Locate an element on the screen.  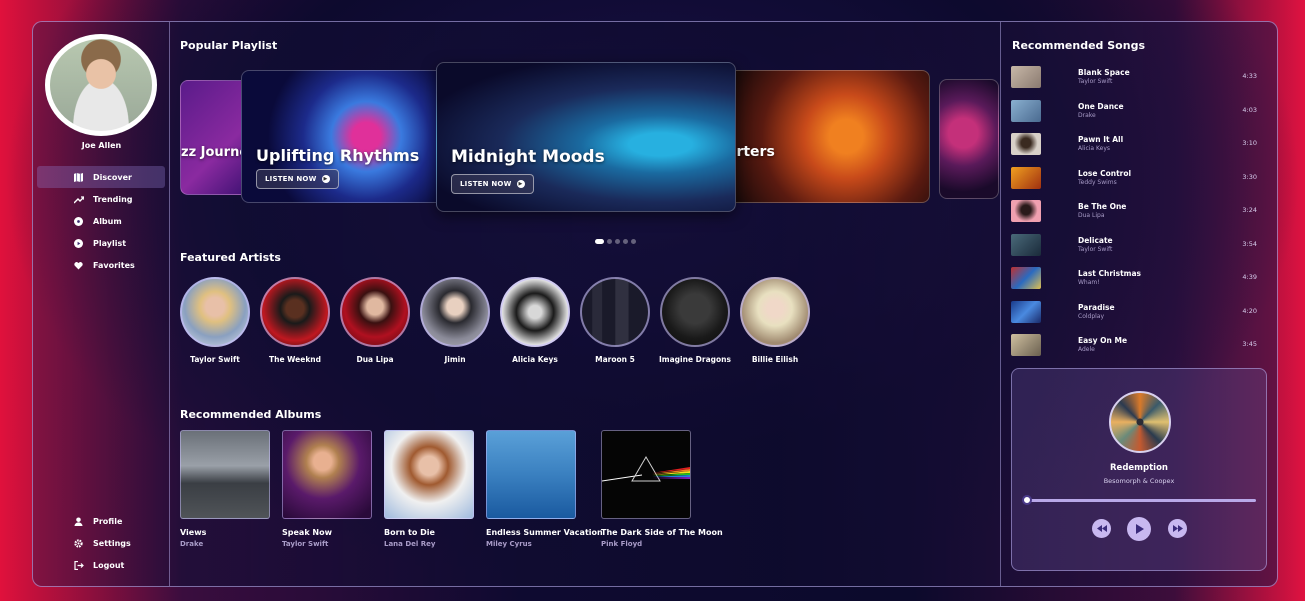
progress-handle is located at coordinates (1027, 500).